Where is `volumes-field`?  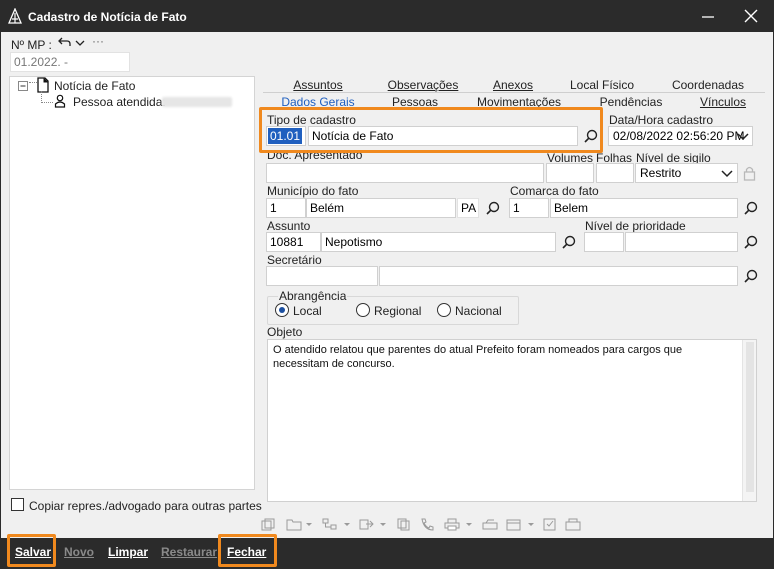
volumes-field is located at coordinates (570, 173).